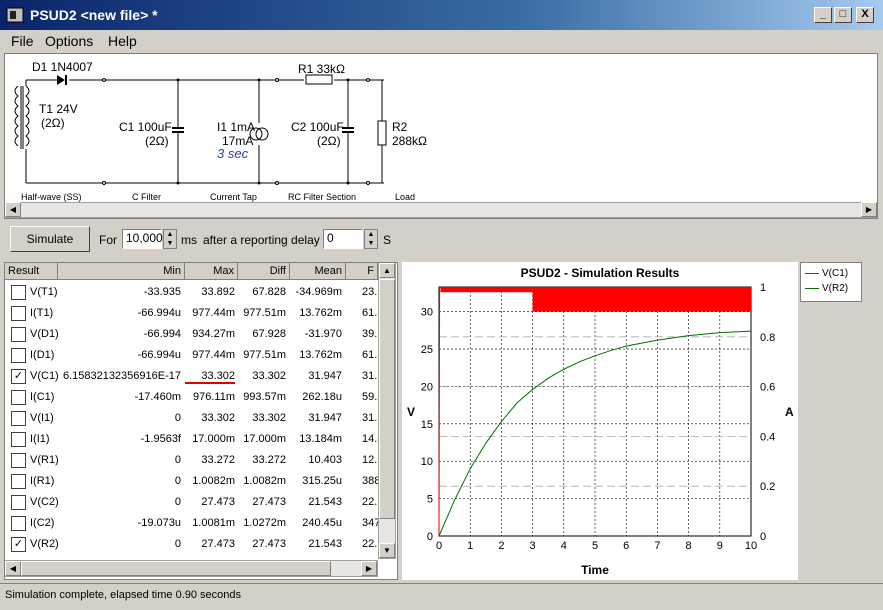 The width and height of the screenshot is (883, 610). Describe the element at coordinates (170, 239) in the screenshot. I see `duration-spinner: ▲ ▼` at that location.